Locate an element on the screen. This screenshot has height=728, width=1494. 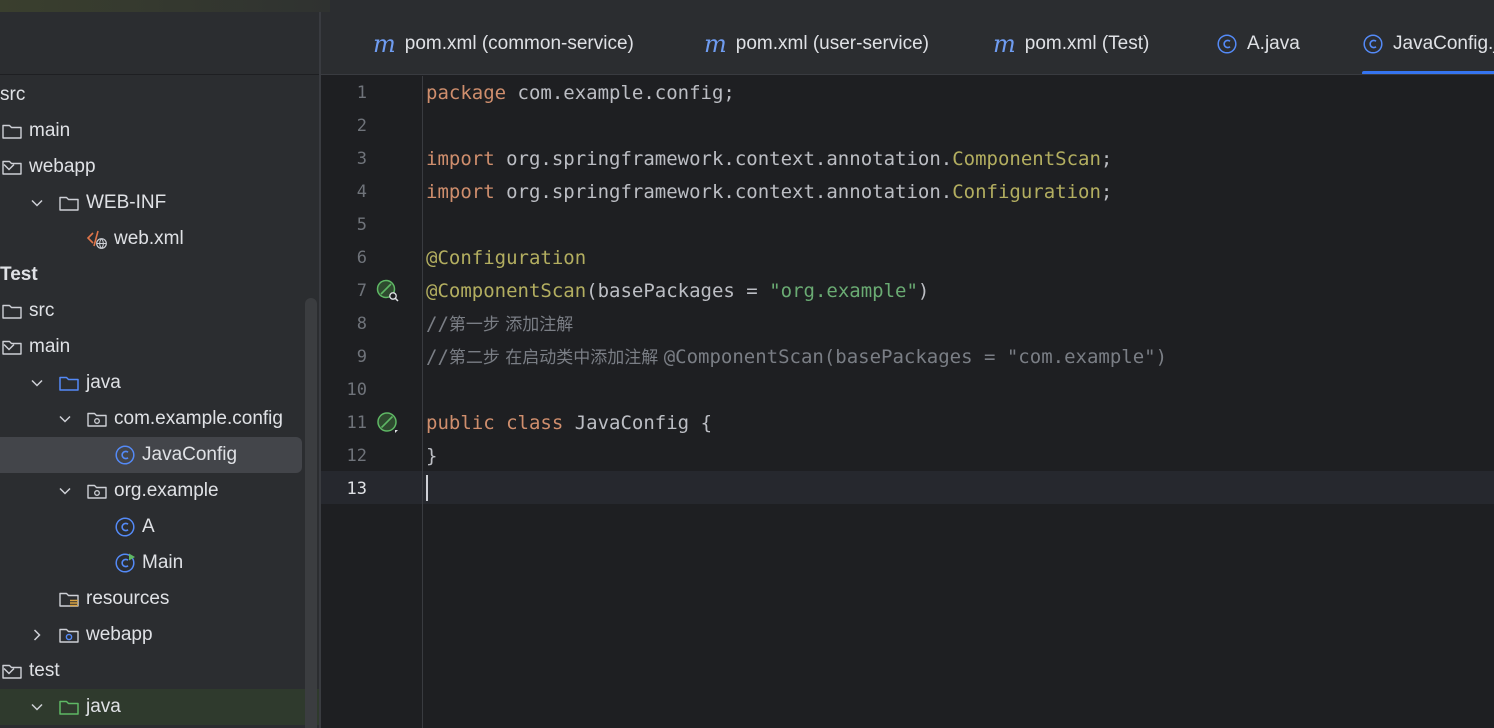
tree-item-a: A is located at coordinates (151, 527).